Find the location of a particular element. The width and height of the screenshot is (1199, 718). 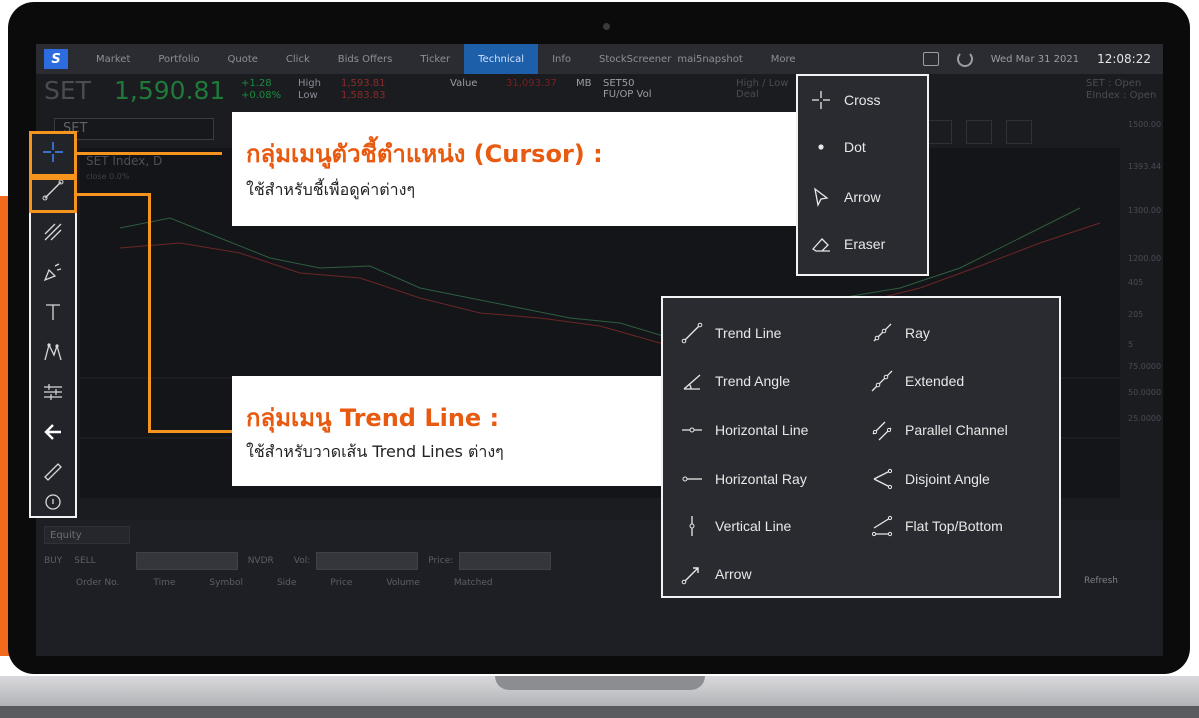

trend-item-vertical-line-label: Vertical Line is located at coordinates (753, 526).